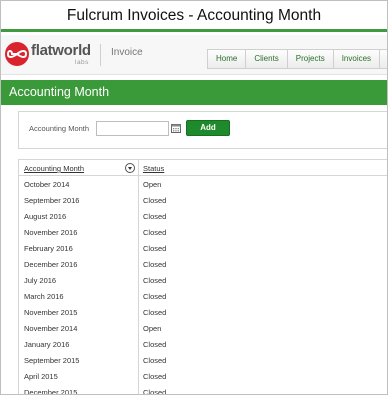  I want to click on table-row: February 2016 Closed, so click(203, 248).